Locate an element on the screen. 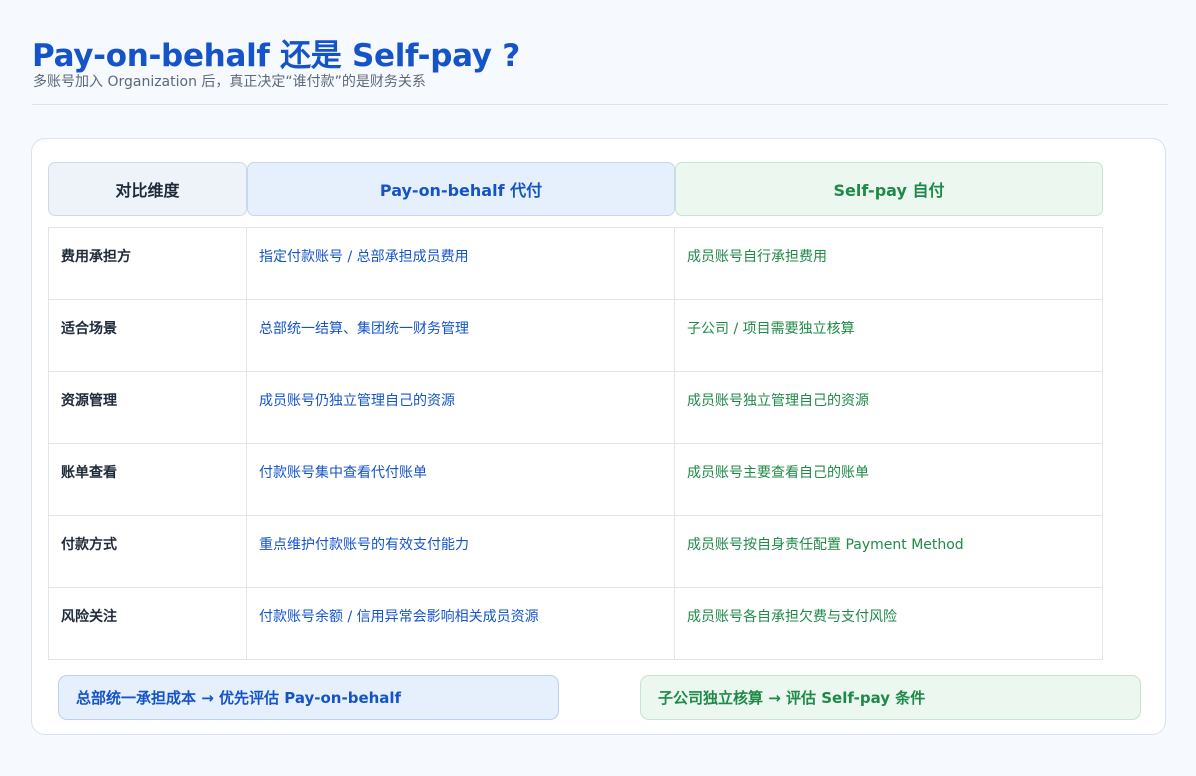 The height and width of the screenshot is (776, 1196). pay-on-behalf-cell: 付款账号余额 / 信用异常会影响相关成员资源 is located at coordinates (461, 624).